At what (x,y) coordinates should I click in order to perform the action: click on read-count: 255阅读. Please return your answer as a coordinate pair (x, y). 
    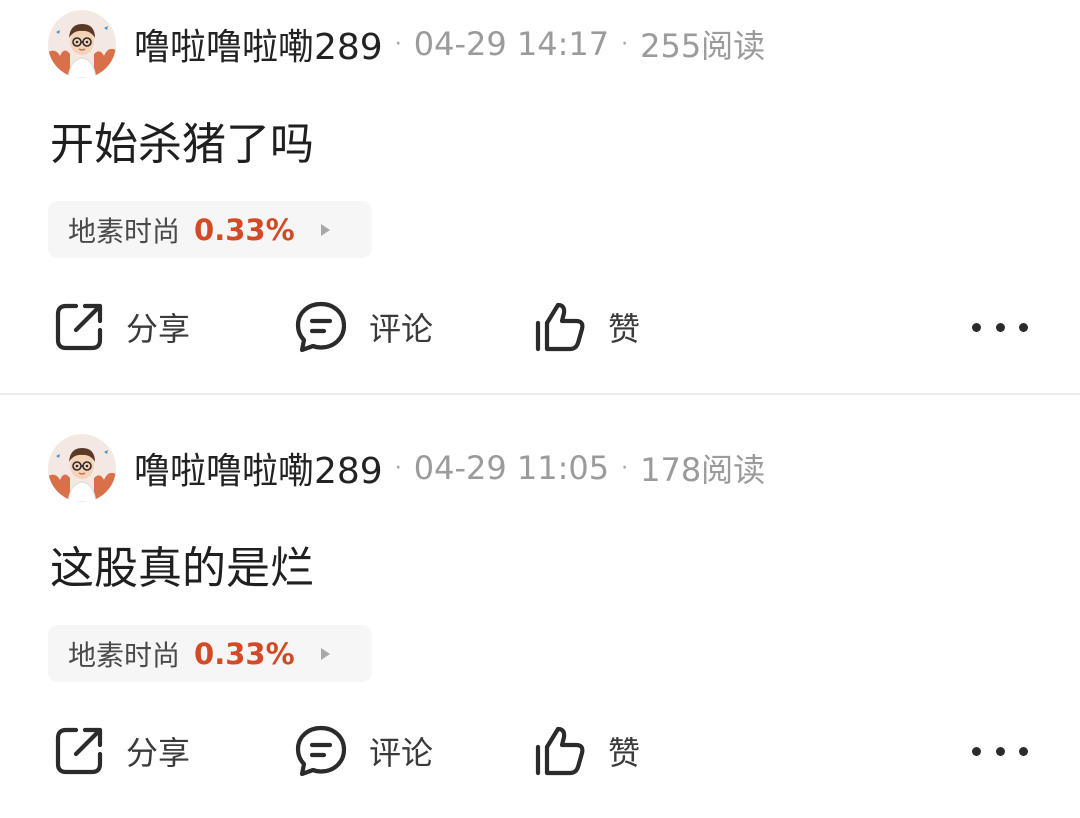
    Looking at the image, I should click on (703, 46).